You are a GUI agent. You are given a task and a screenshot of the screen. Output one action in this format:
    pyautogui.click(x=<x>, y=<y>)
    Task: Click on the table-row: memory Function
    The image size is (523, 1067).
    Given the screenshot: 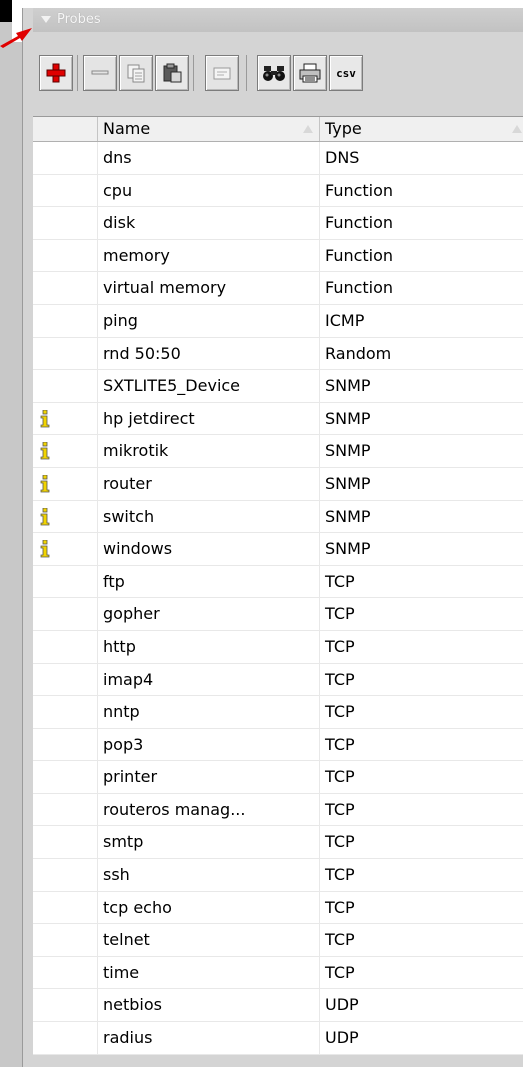 What is the action you would take?
    pyautogui.click(x=278, y=256)
    